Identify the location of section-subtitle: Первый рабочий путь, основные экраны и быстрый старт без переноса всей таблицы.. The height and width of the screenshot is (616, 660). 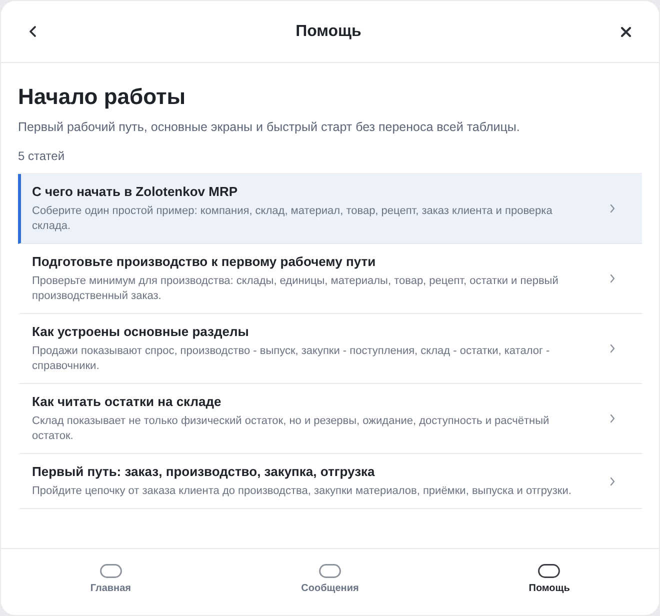
(269, 127).